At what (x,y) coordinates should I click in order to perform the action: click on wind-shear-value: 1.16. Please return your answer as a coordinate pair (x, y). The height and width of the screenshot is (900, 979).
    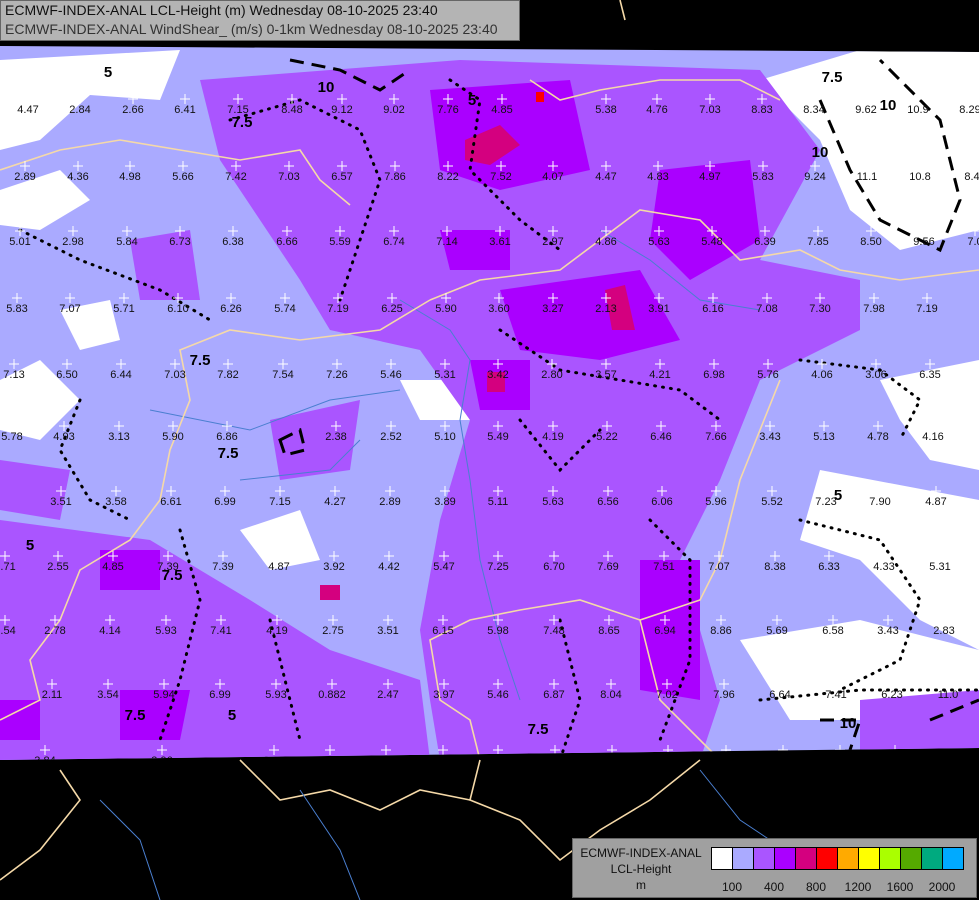
    Looking at the image, I should click on (329, 761).